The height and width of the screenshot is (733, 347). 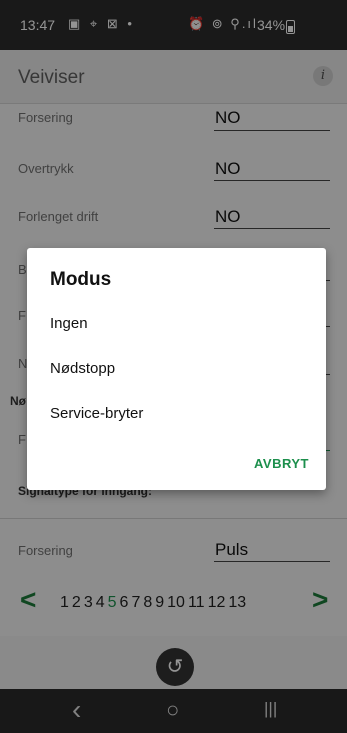 I want to click on cancel-button: AVBRYT, so click(x=281, y=463).